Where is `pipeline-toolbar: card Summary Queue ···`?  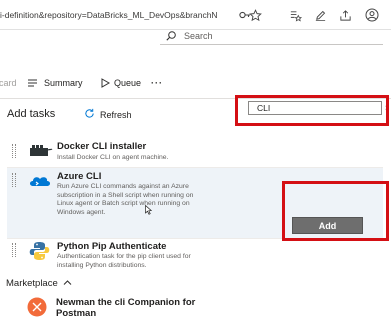 pipeline-toolbar: card Summary Queue ··· is located at coordinates (195, 84).